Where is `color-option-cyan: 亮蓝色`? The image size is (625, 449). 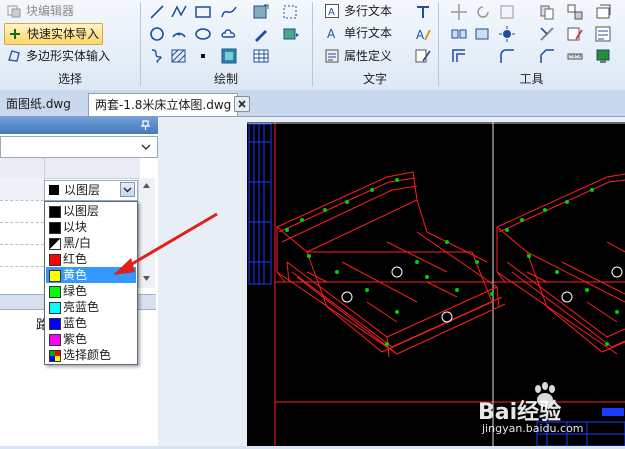
color-option-cyan: 亮蓝色 is located at coordinates (91, 307).